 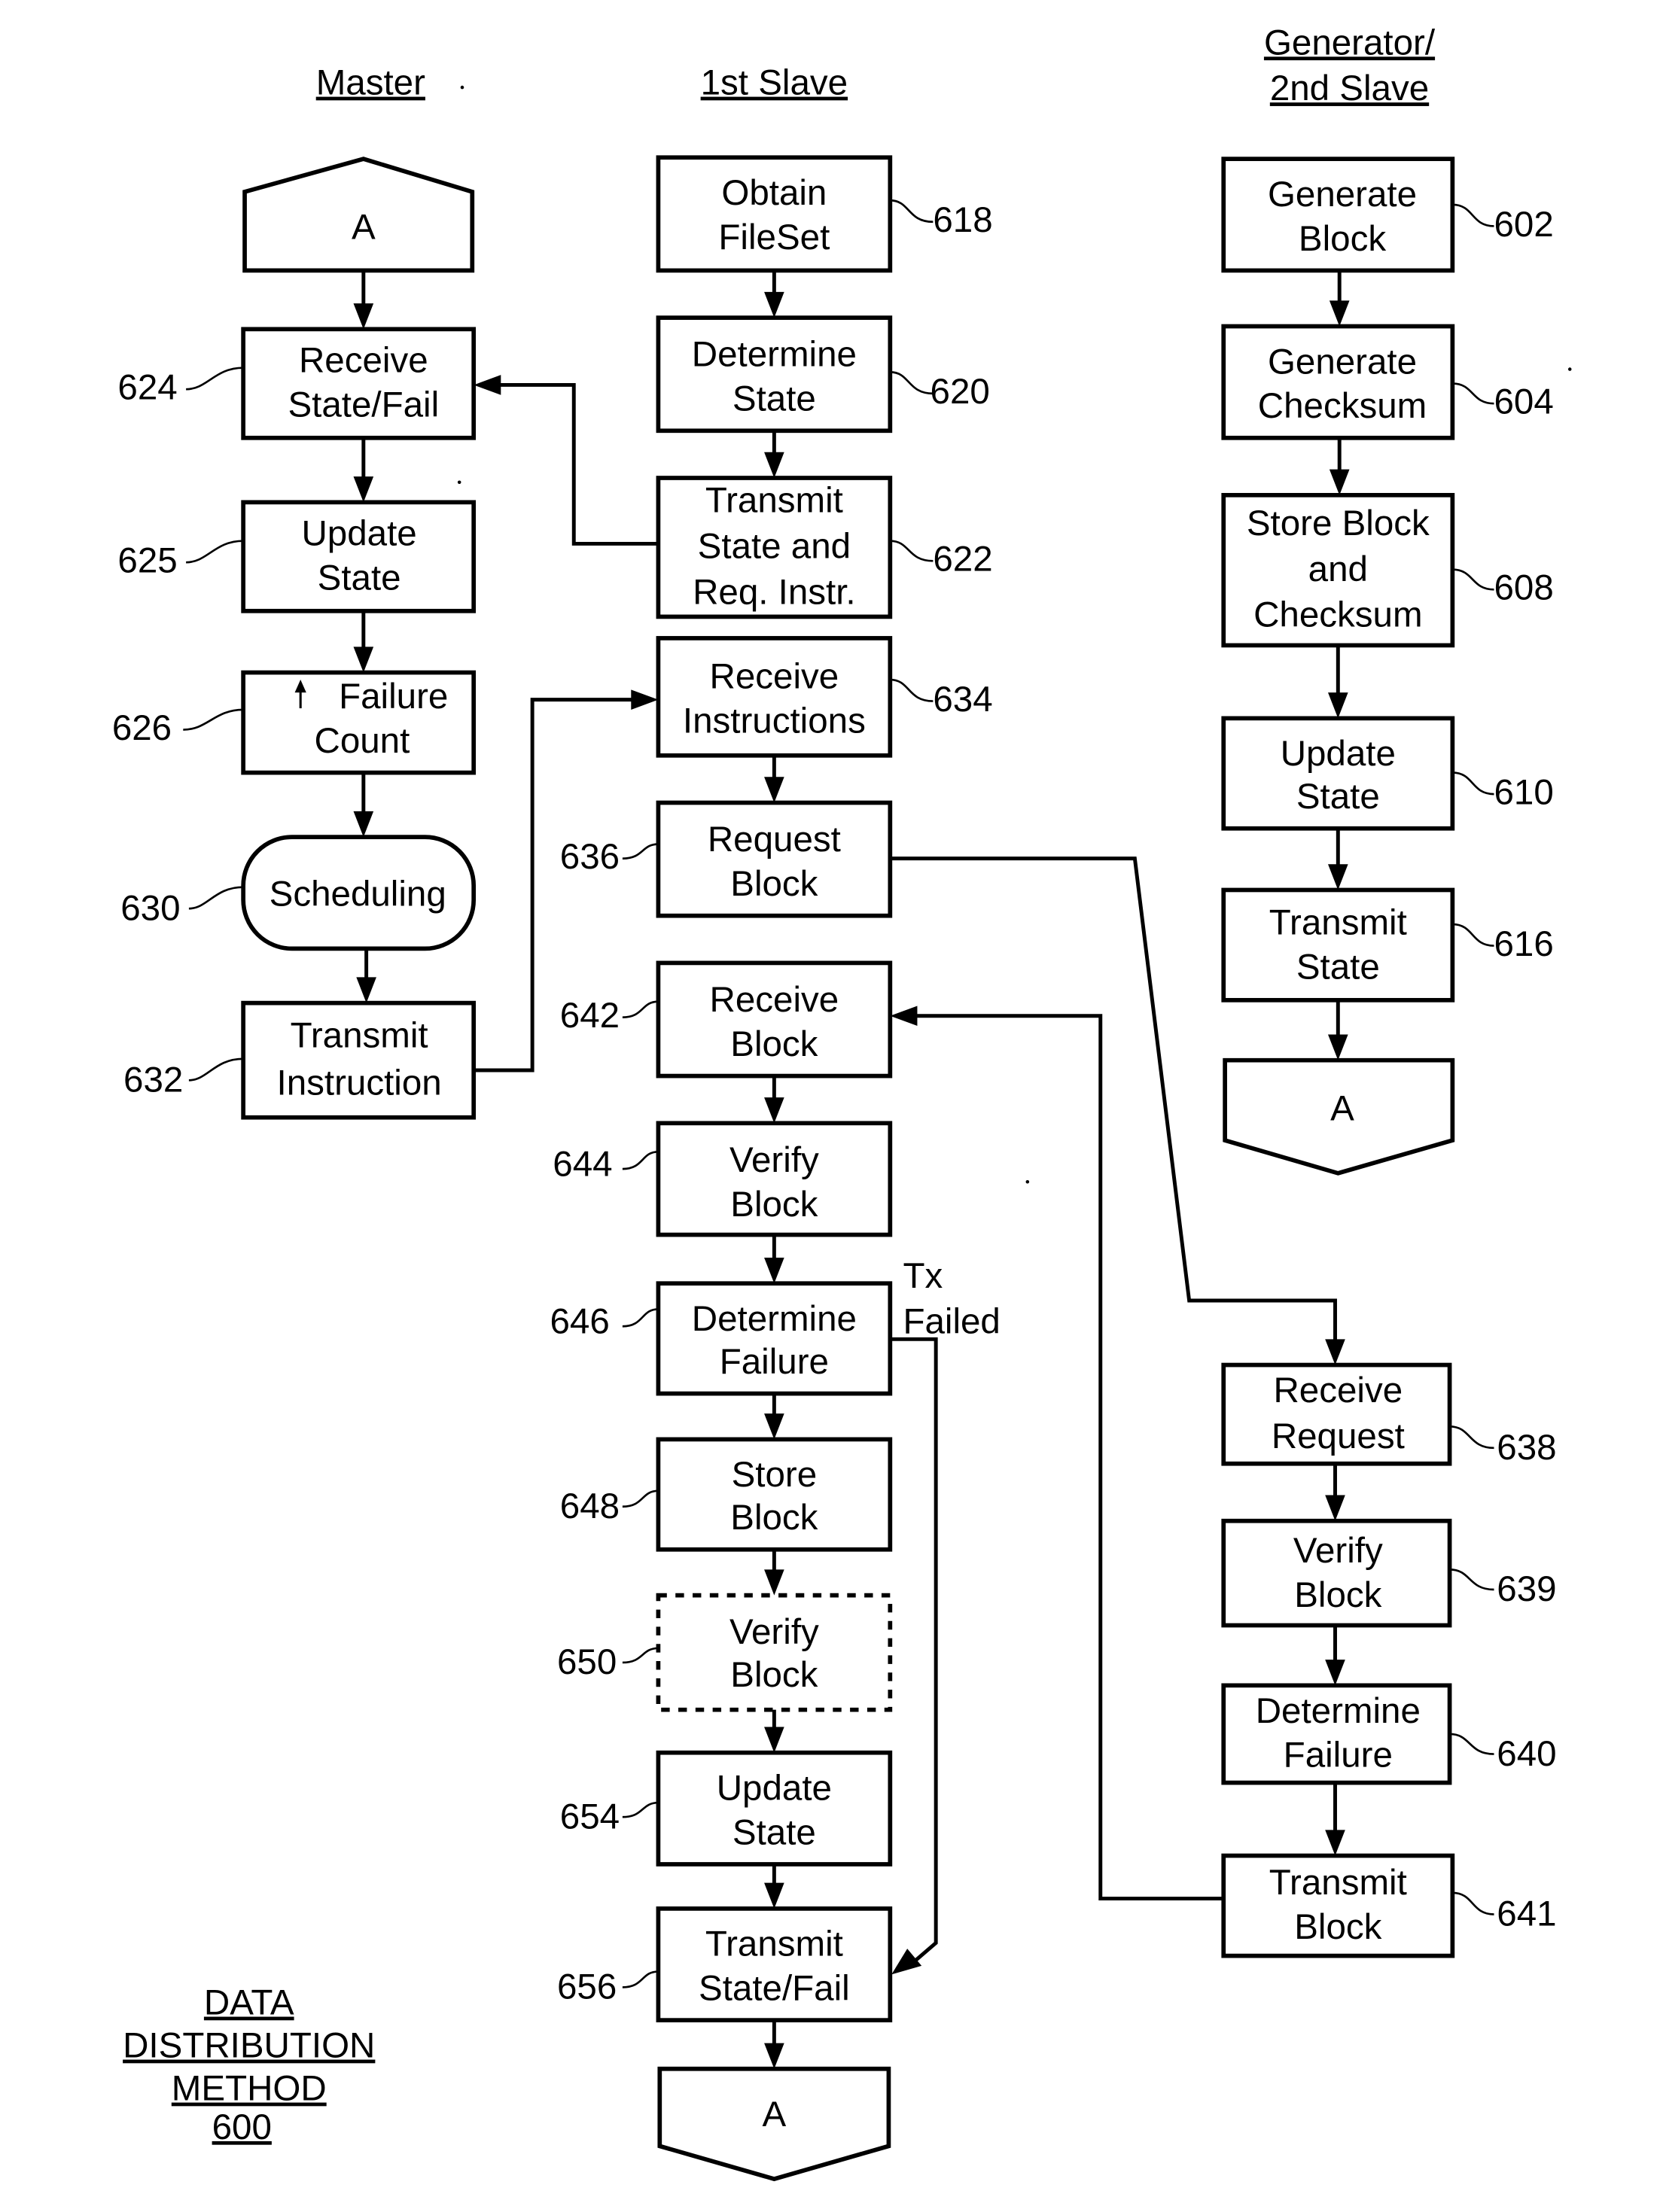 I want to click on ref-number: 618, so click(x=963, y=220).